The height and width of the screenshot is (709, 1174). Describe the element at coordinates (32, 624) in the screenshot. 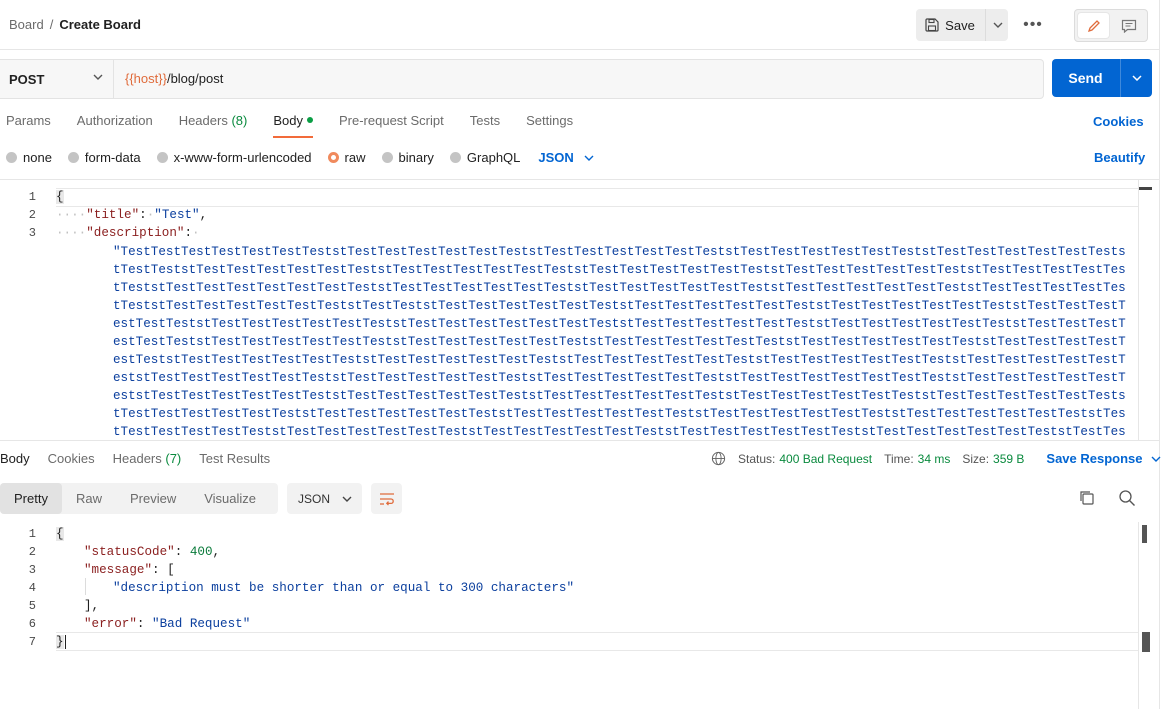

I see `line-number: 6` at that location.